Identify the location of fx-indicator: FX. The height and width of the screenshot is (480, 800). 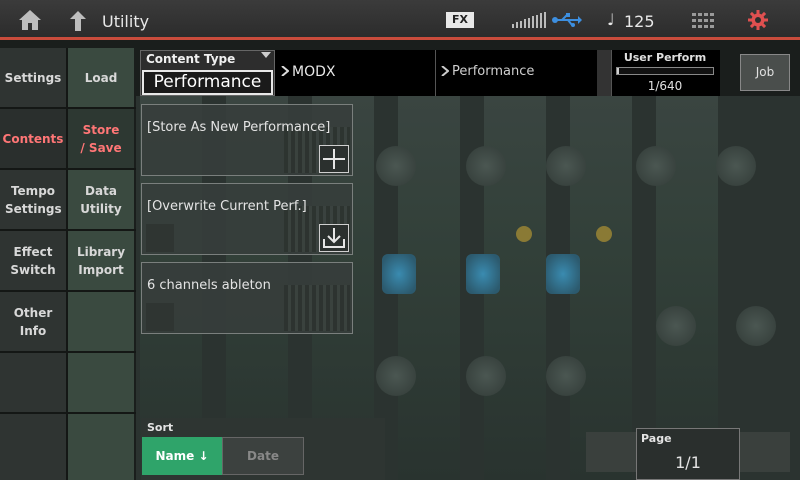
(460, 20).